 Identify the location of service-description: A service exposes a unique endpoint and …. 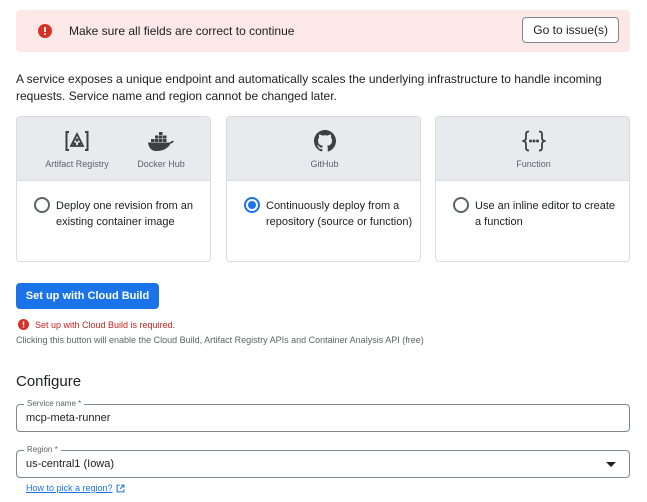
(309, 87).